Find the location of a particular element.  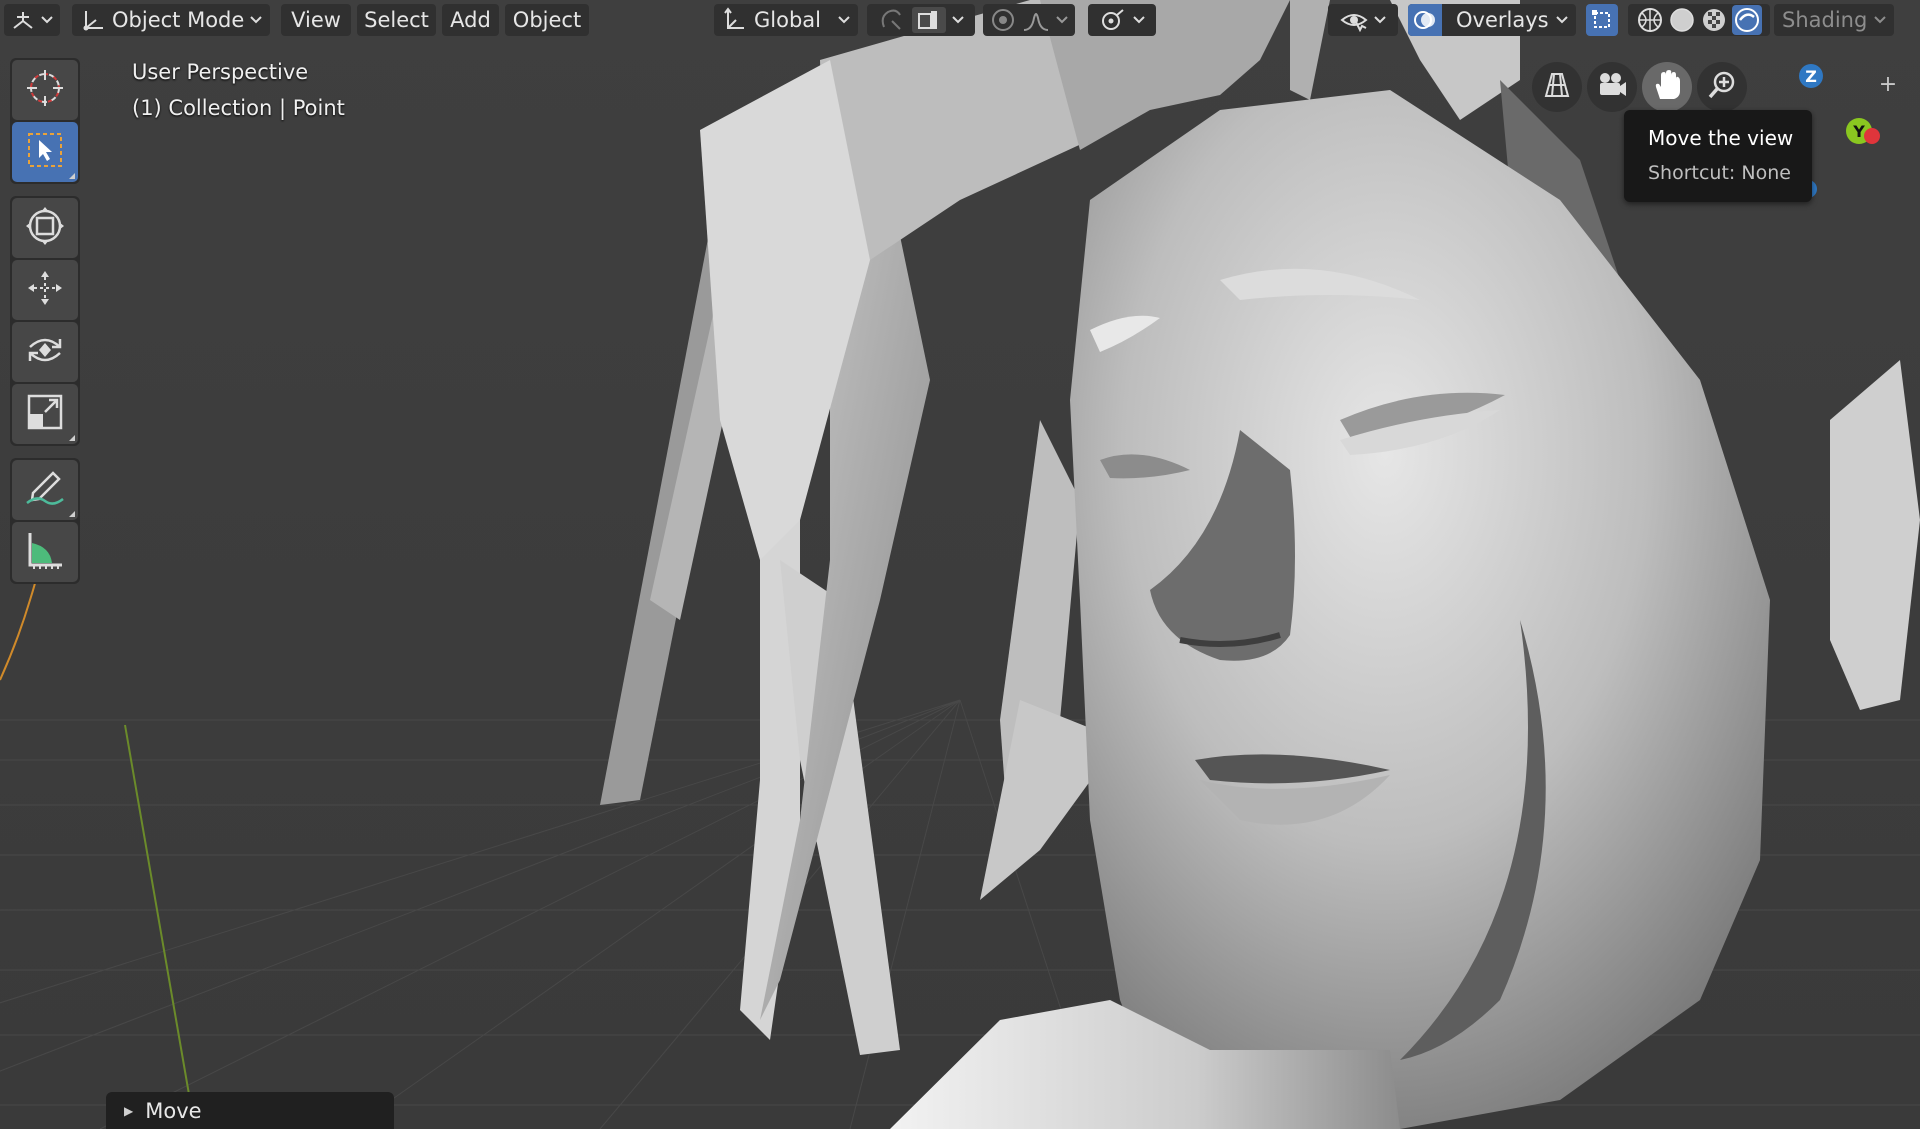

material-shading-icon is located at coordinates (1714, 20).